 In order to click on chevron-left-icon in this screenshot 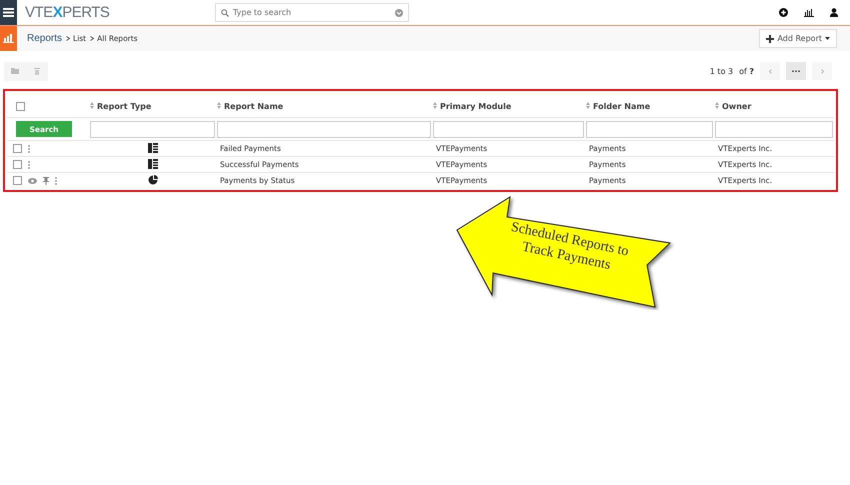, I will do `click(770, 71)`.